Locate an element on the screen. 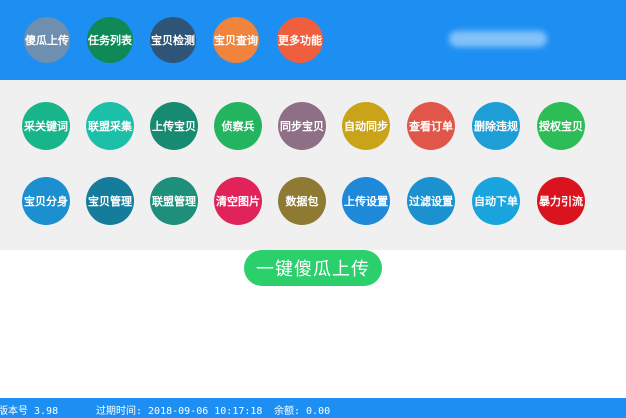 The image size is (626, 418). grid-button-authorize-items: 授权宝贝 is located at coordinates (561, 126).